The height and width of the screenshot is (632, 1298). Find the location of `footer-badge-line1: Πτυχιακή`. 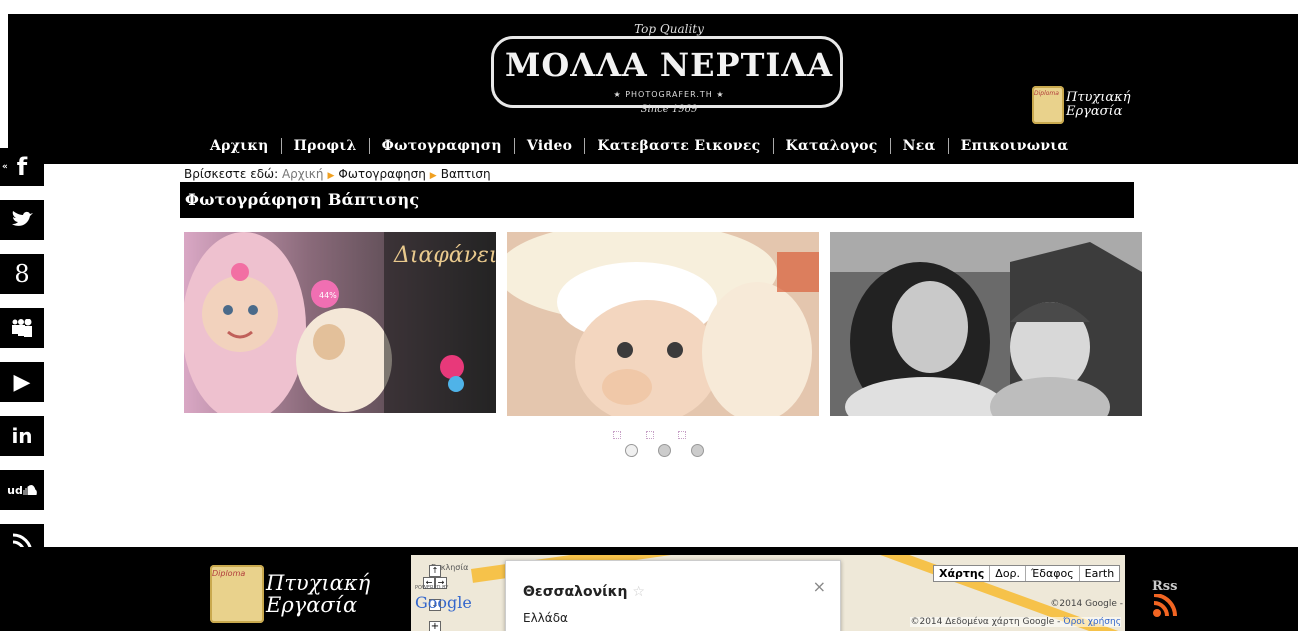

footer-badge-line1: Πτυχιακή is located at coordinates (318, 582).